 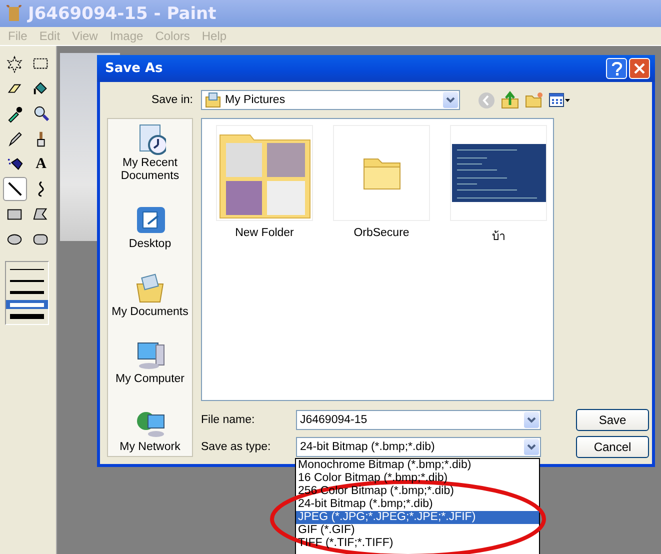 What do you see at coordinates (418, 447) in the screenshot?
I see `save-as-type-dropdown: 24-bit Bitmap (*.bmp;*.dib)` at bounding box center [418, 447].